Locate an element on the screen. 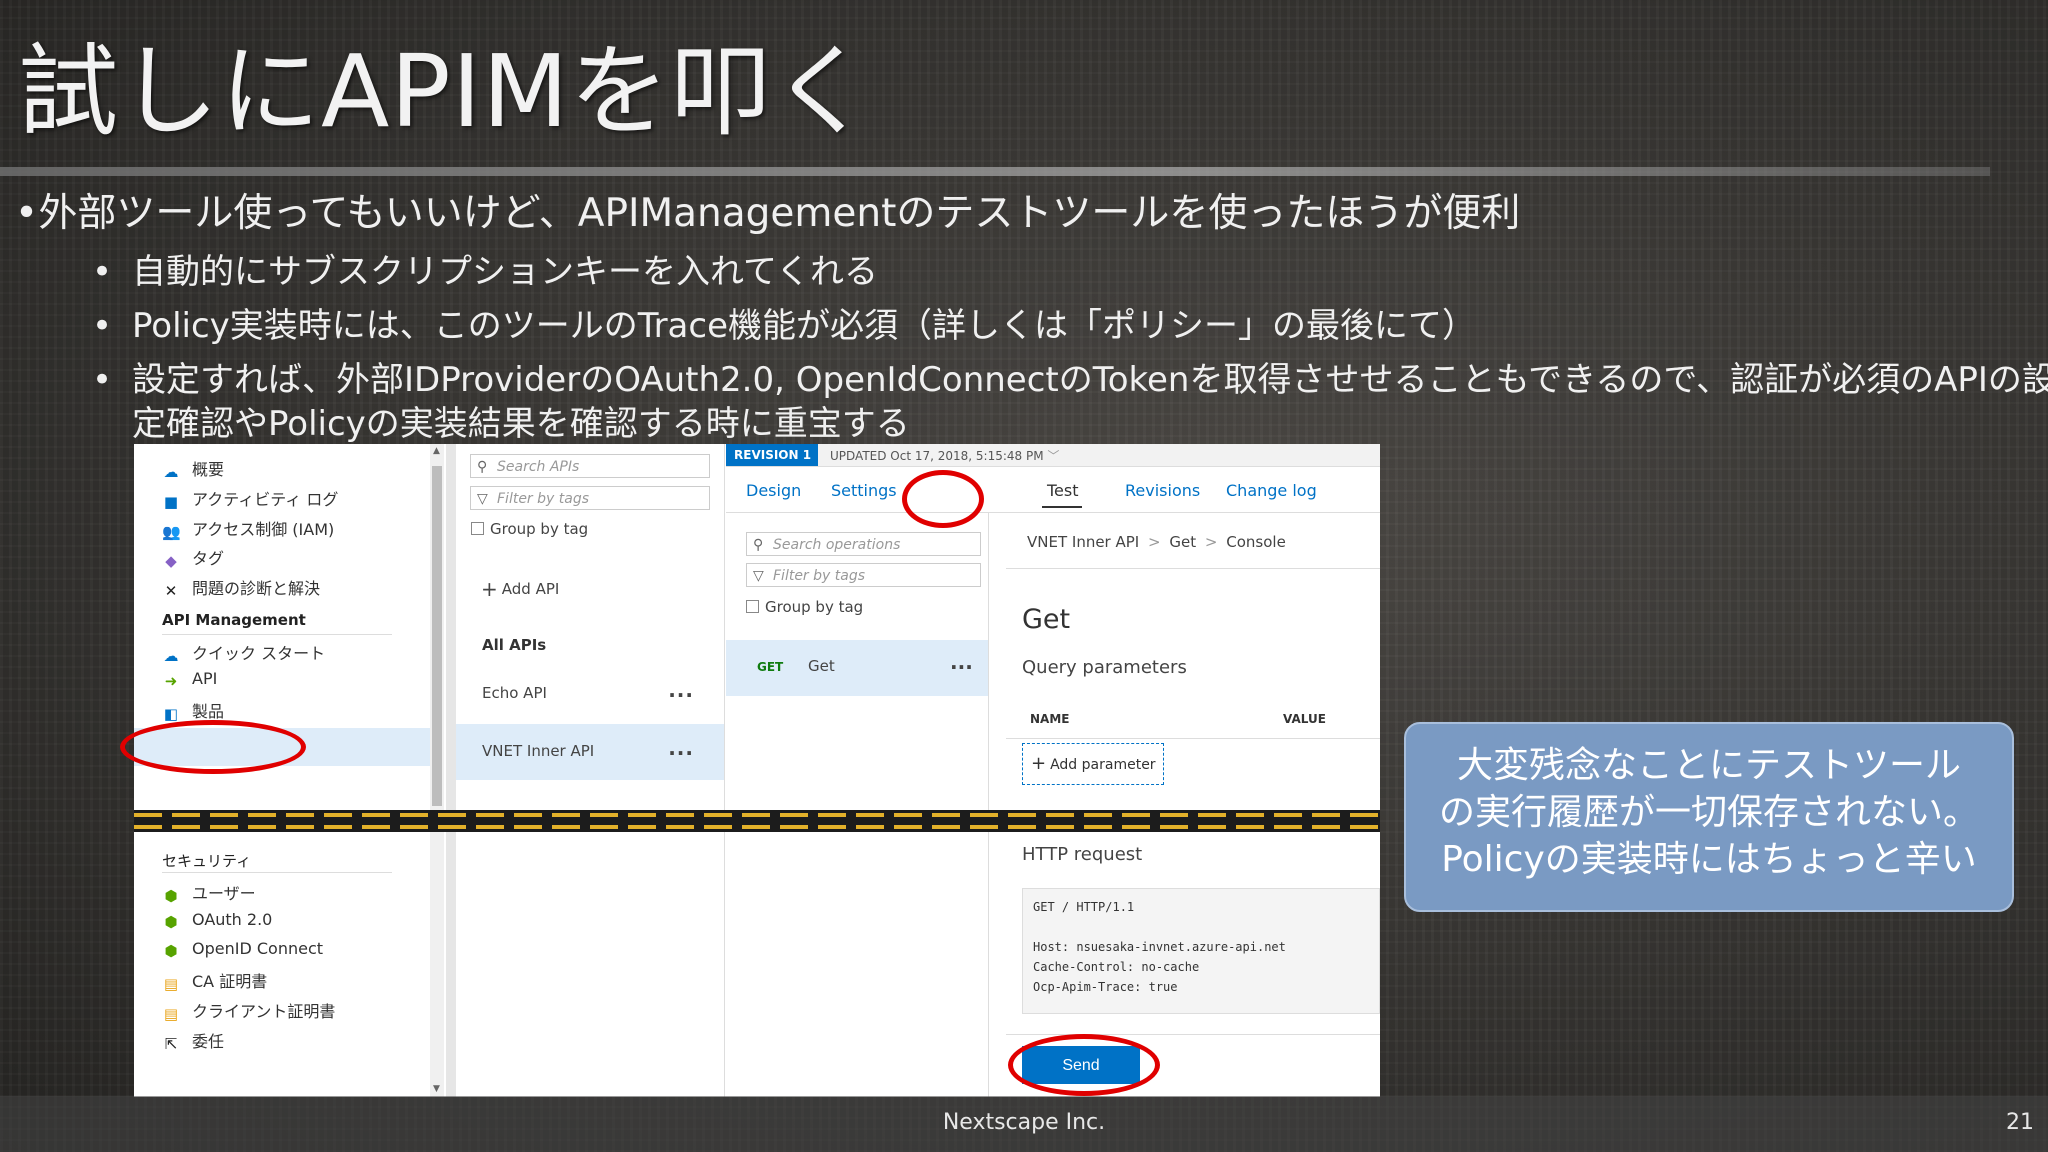 This screenshot has height=1152, width=2048. nav-item-users: ⬢ ユーザー is located at coordinates (209, 892).